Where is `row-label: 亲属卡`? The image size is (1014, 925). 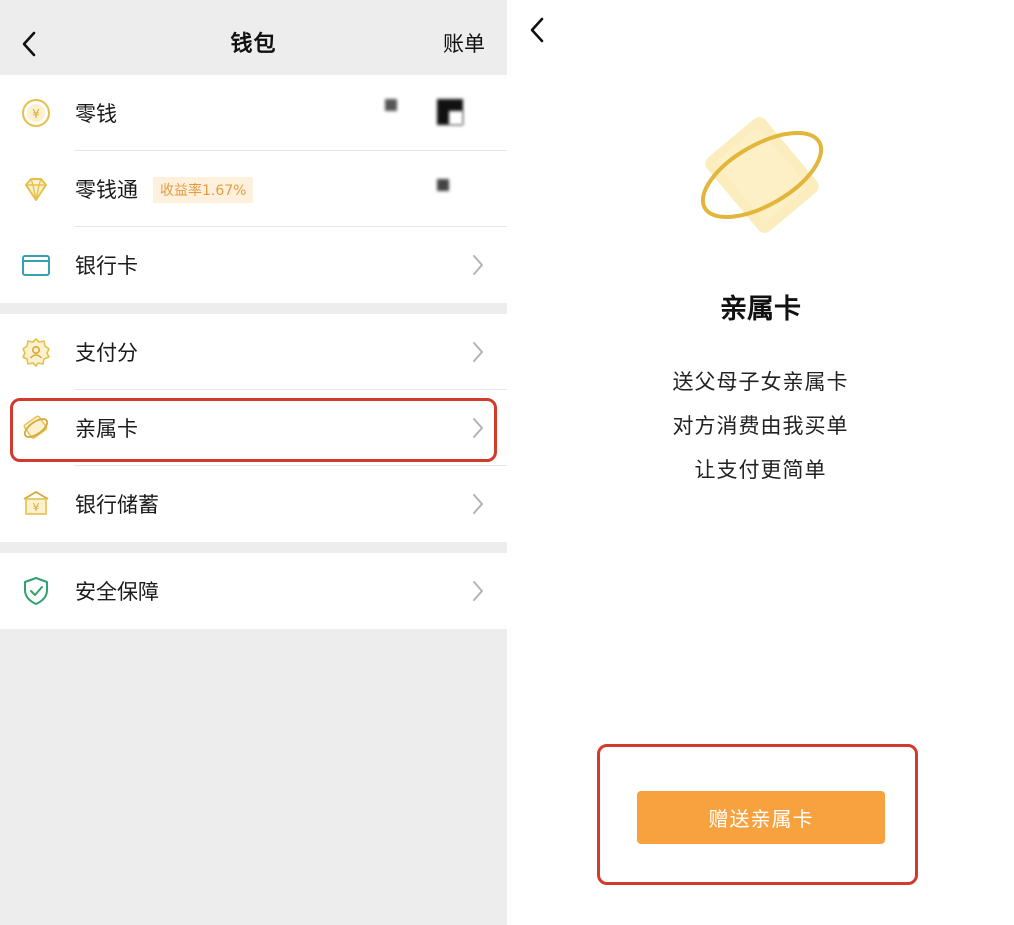 row-label: 亲属卡 is located at coordinates (106, 429).